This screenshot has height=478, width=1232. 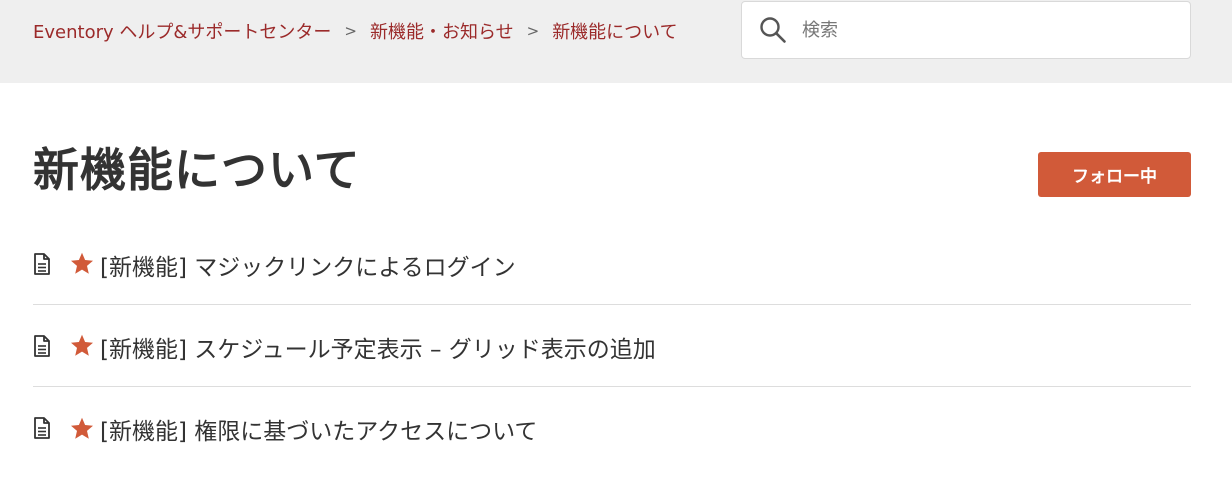 I want to click on article-link: [新機能] スケジュール予定表示 – グリッド表示の追加, so click(x=378, y=347).